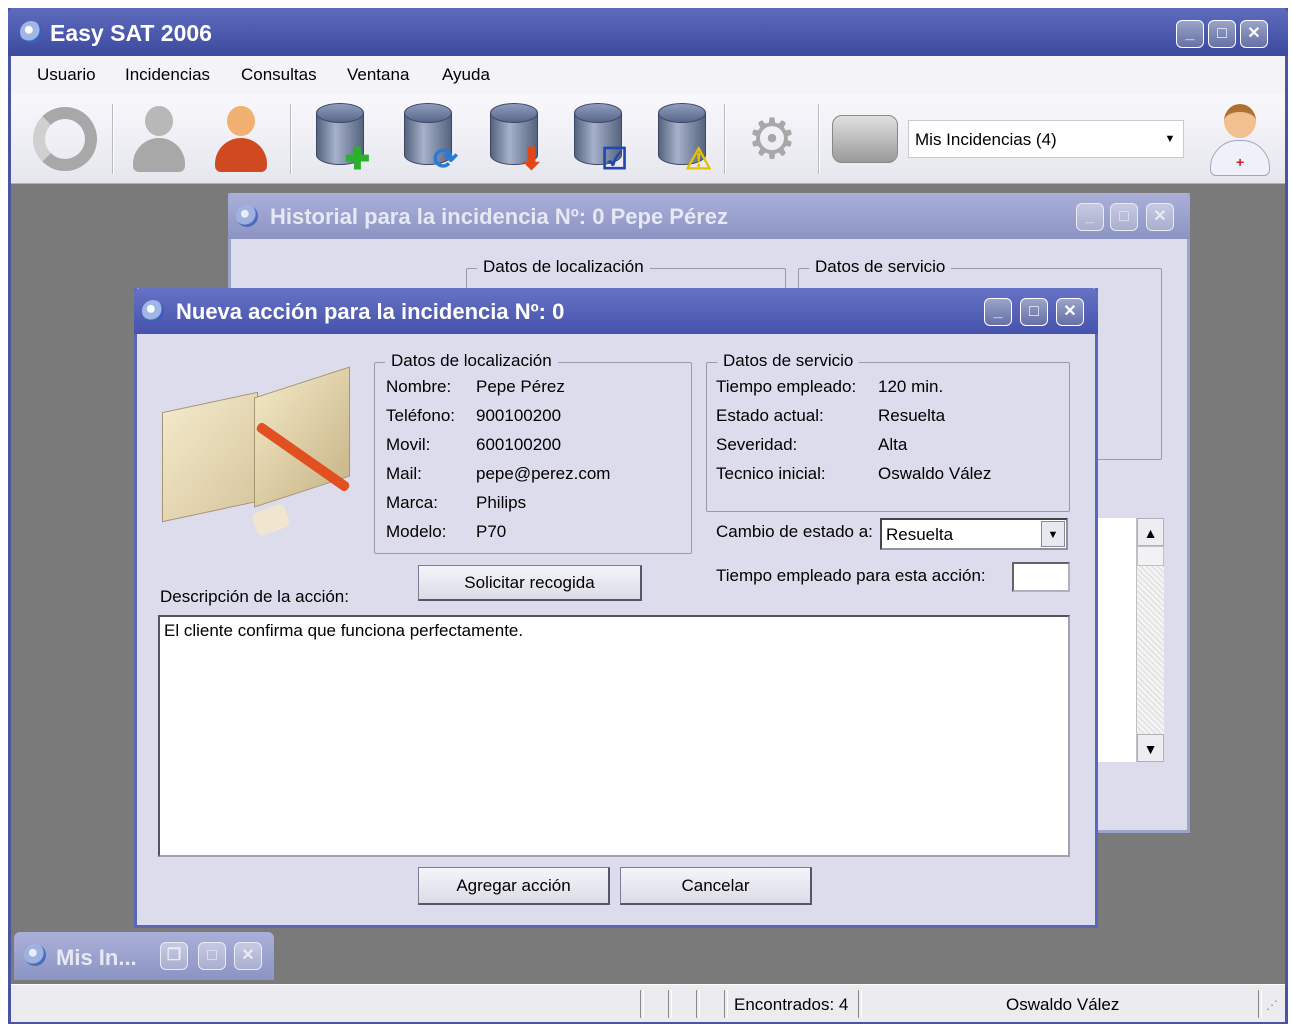 This screenshot has height=1024, width=1292. I want to click on minimized-maximize-button: □, so click(212, 956).